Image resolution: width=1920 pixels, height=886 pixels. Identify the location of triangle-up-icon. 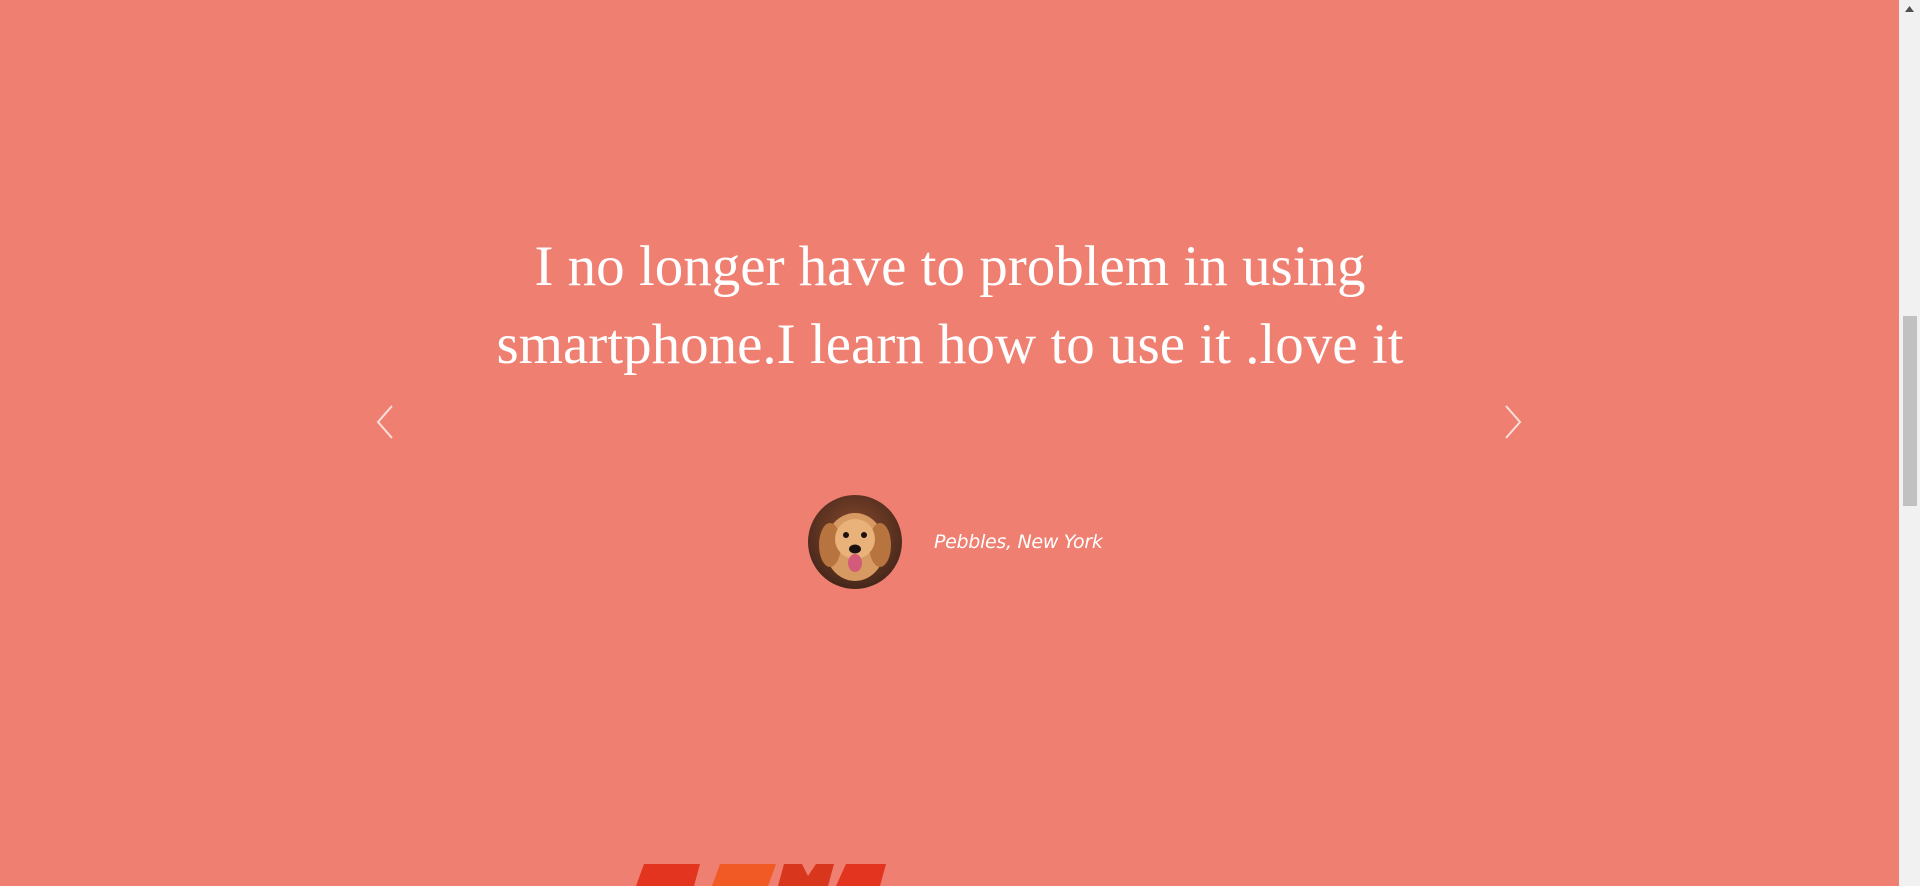
(1909, 8).